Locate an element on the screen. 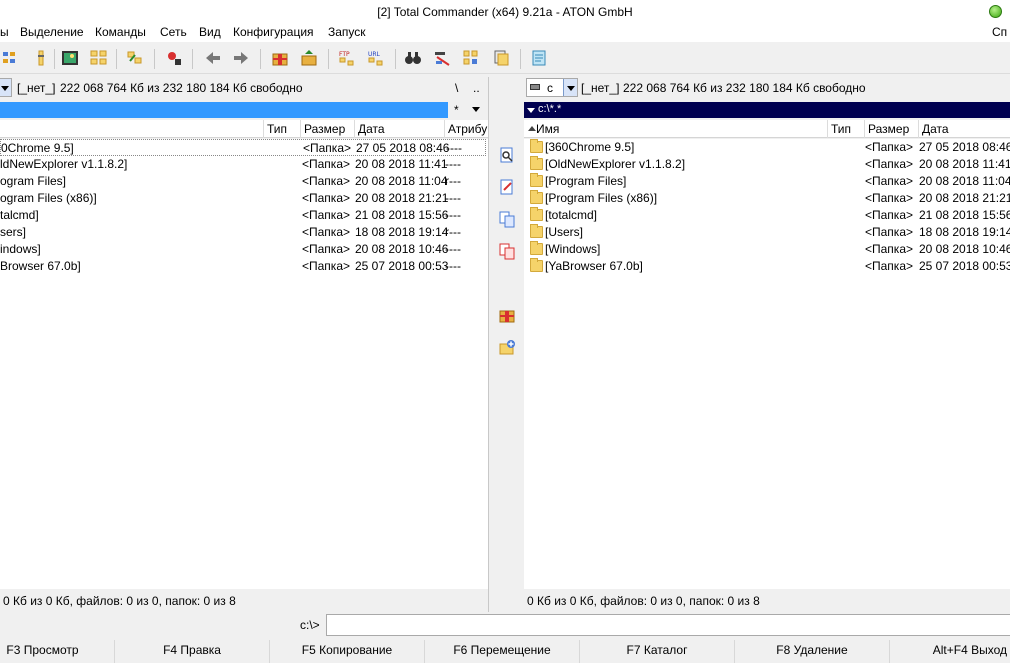 Image resolution: width=1010 pixels, height=663 pixels. panel-splitter is located at coordinates (488, 344).